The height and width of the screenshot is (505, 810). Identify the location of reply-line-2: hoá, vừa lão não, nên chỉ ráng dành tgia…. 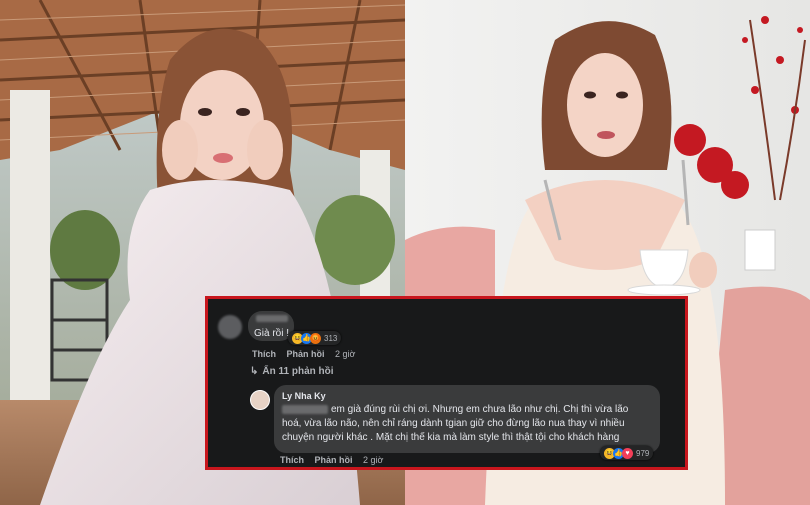
(453, 423).